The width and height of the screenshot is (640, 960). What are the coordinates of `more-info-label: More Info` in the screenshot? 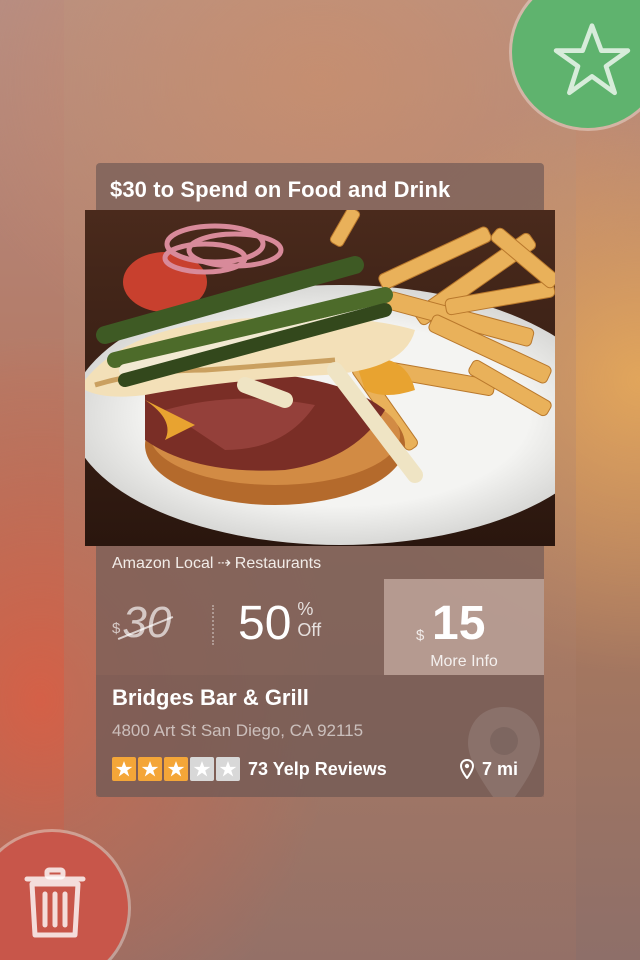 It's located at (464, 661).